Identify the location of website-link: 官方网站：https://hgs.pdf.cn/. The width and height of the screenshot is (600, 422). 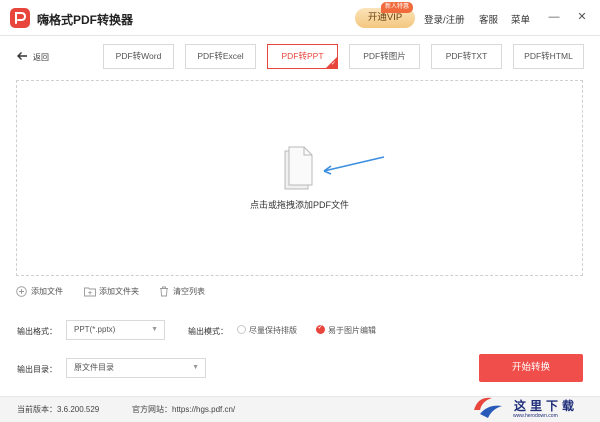
(183, 409).